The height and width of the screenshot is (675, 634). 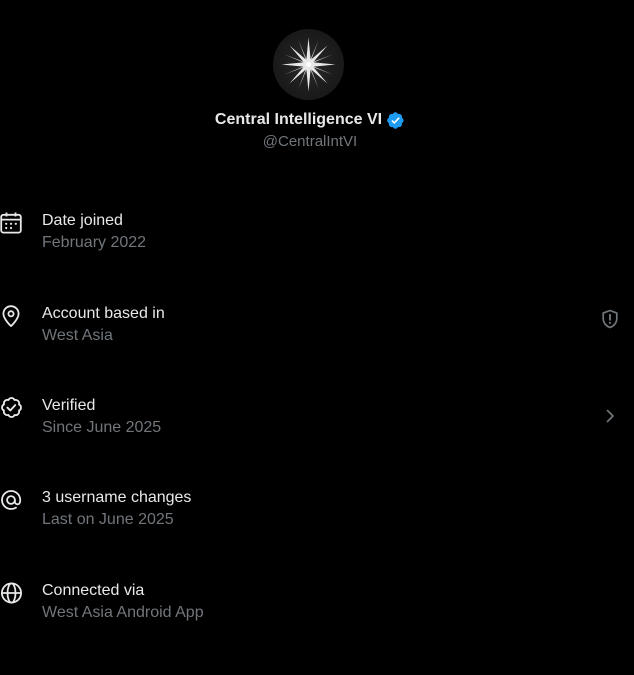 I want to click on chevron-right-icon, so click(x=610, y=416).